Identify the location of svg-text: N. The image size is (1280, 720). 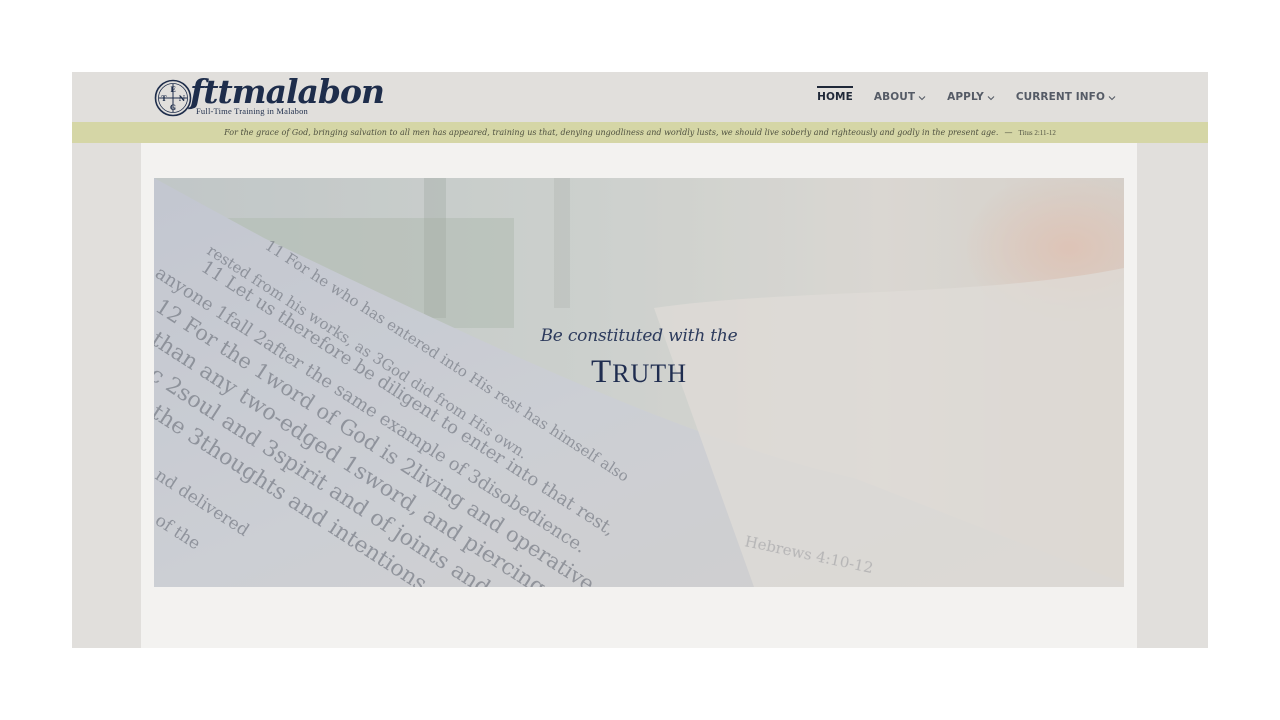
(182, 98).